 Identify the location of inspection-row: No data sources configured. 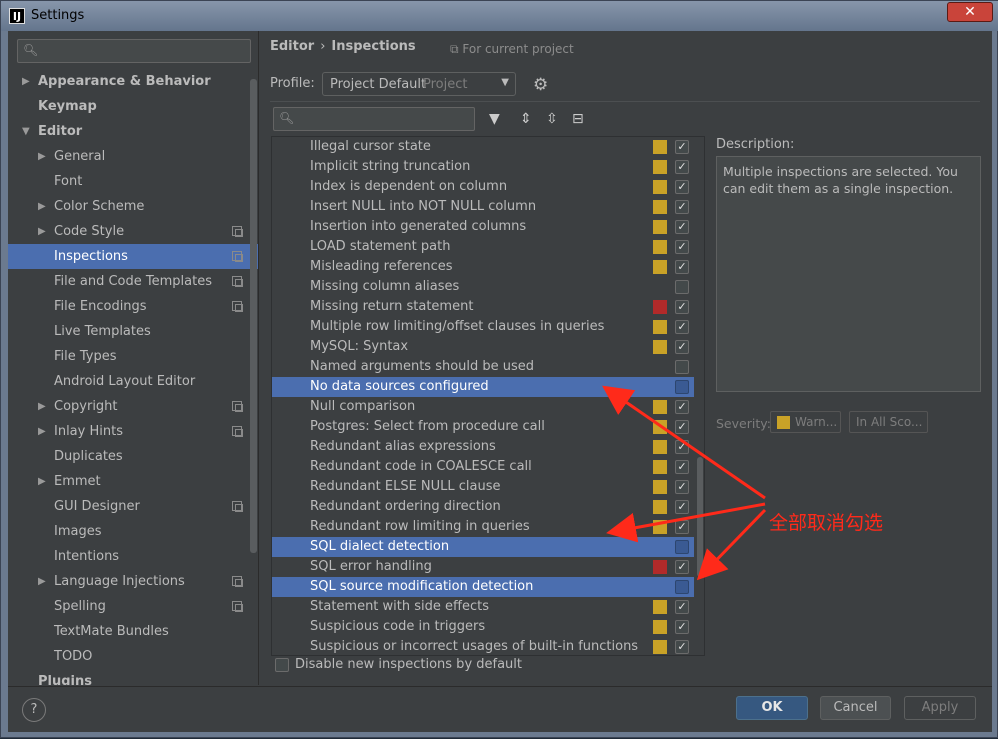
(483, 387).